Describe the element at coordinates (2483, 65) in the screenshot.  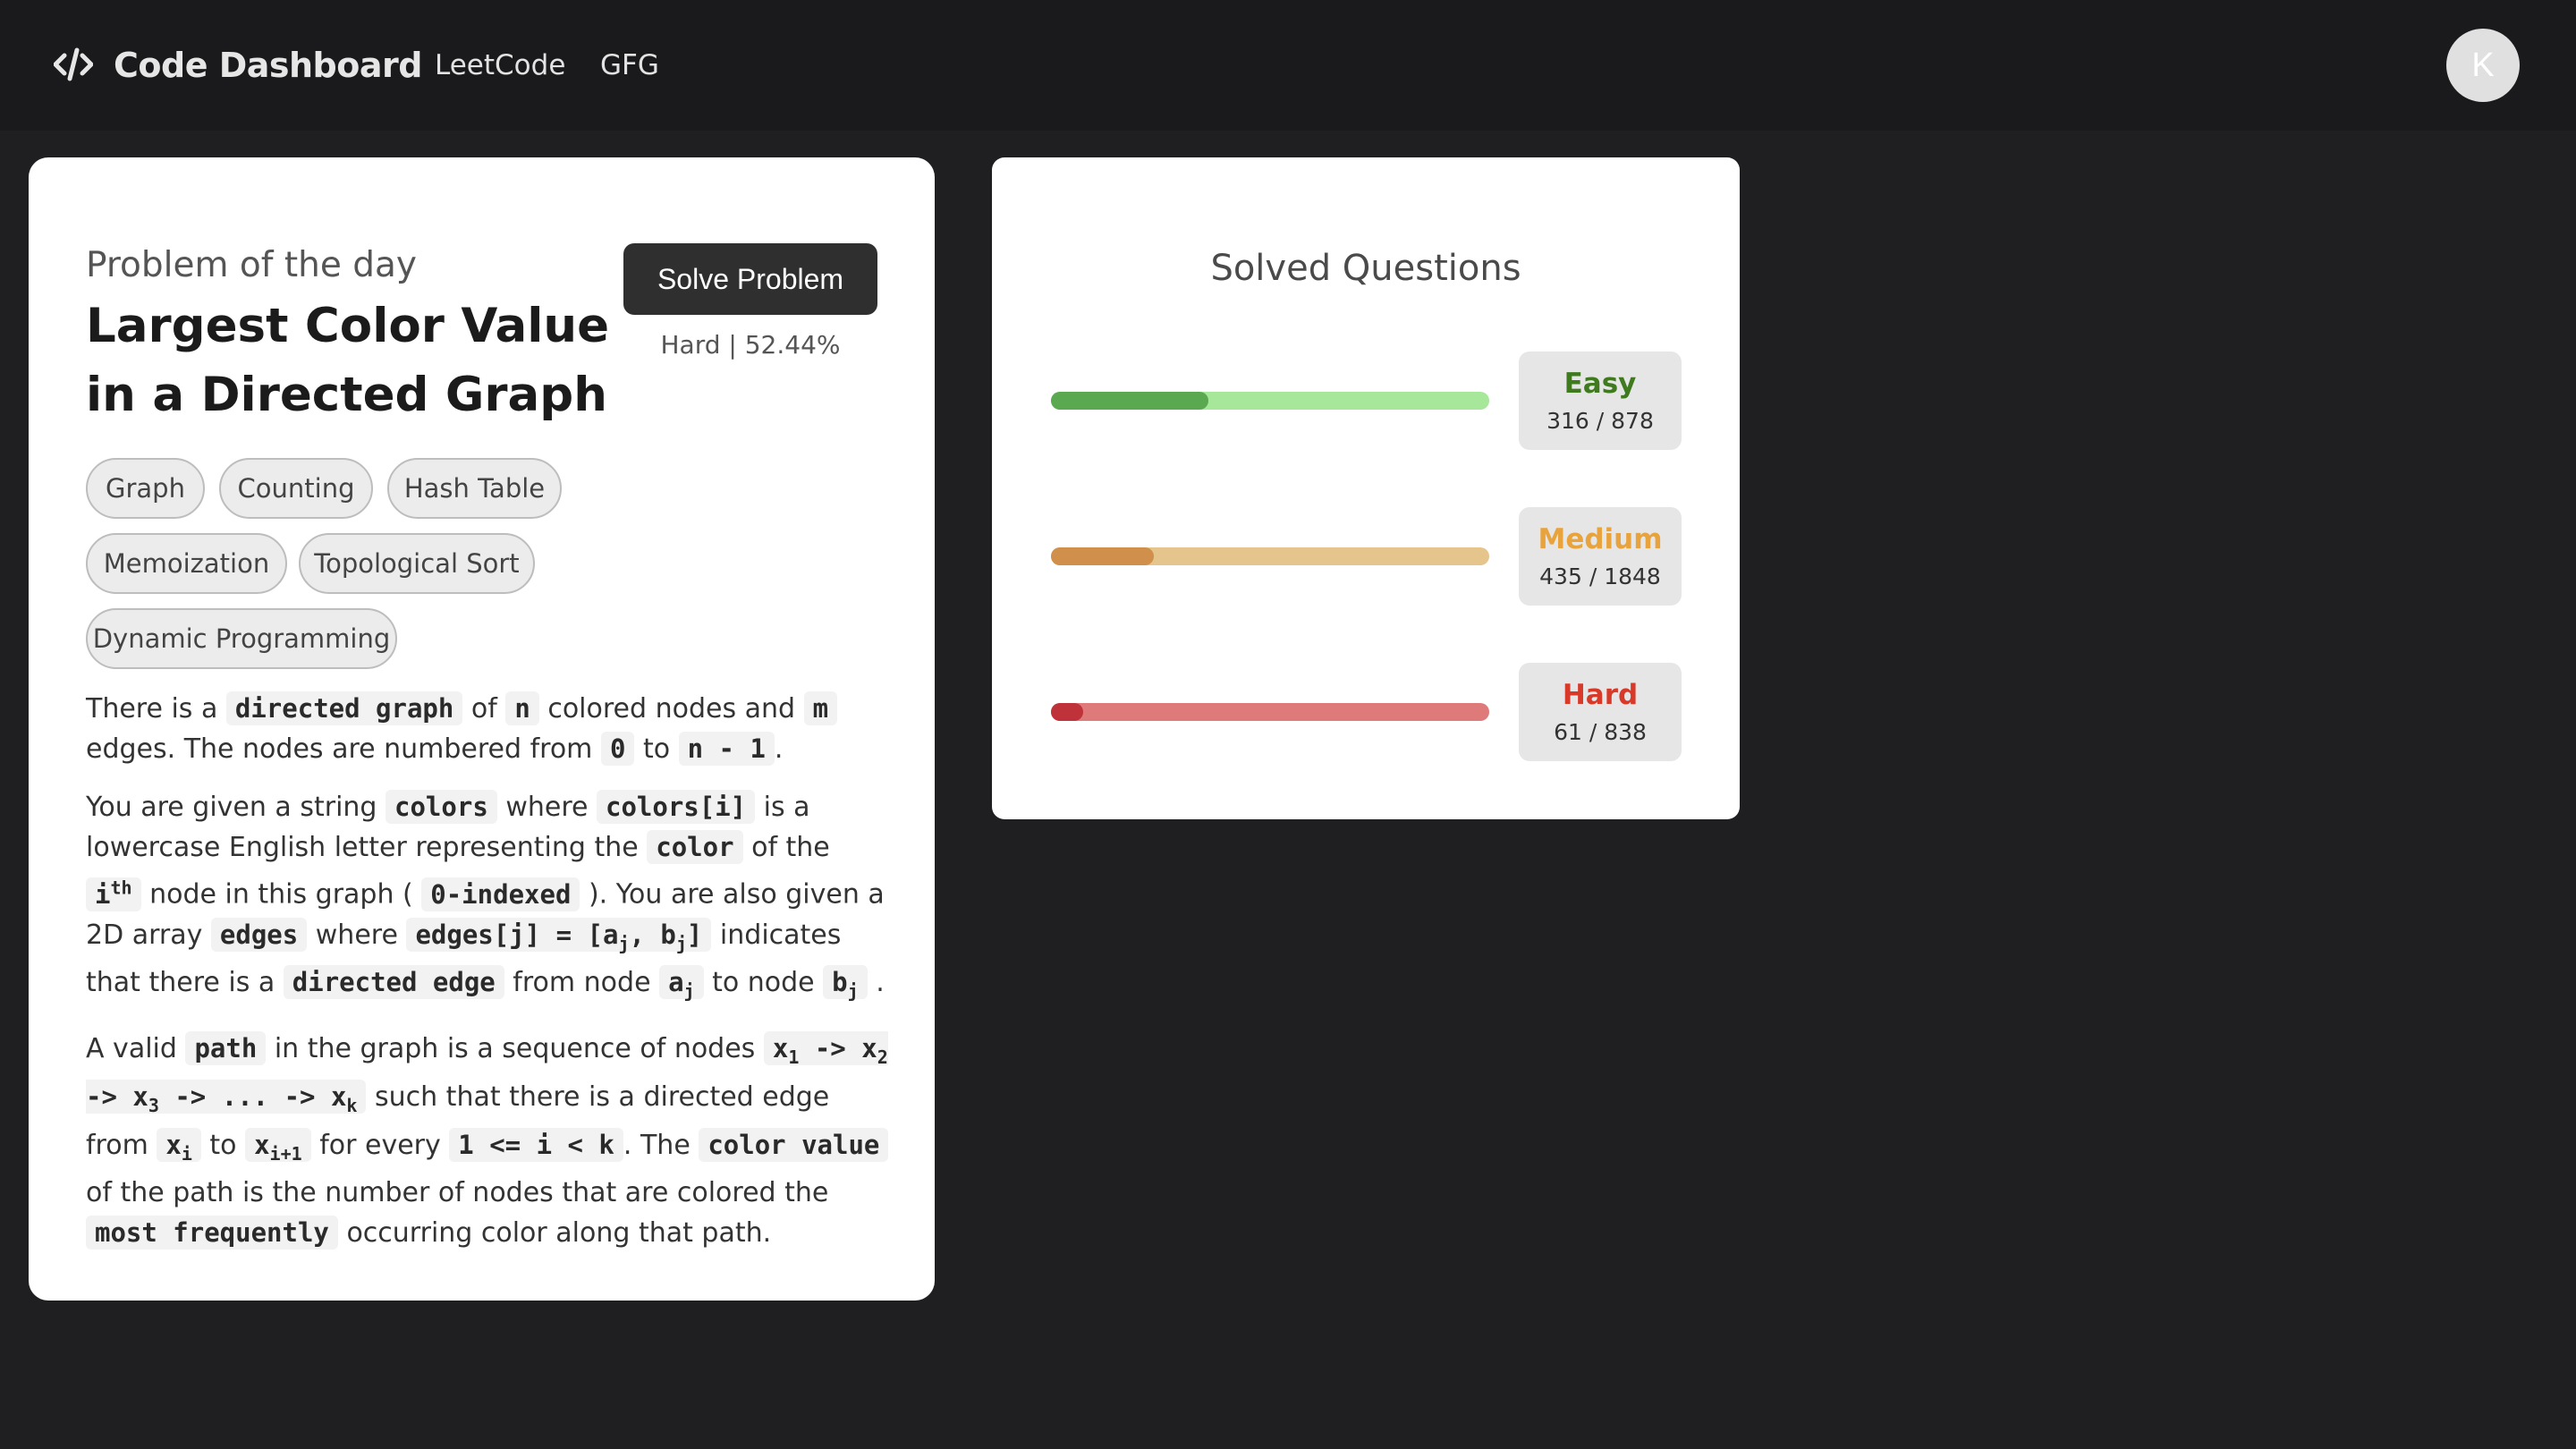
I see `user-avatar: K` at that location.